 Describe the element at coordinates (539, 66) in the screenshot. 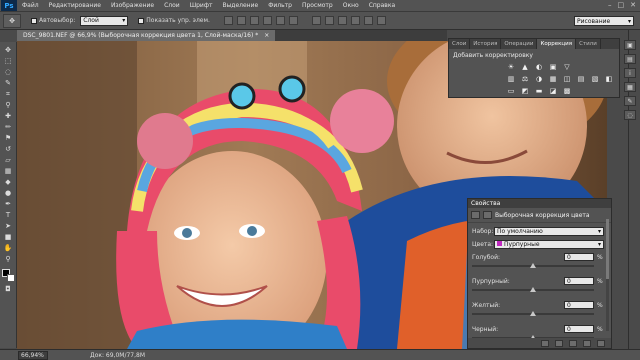

I see `curves-icon: ◐` at that location.